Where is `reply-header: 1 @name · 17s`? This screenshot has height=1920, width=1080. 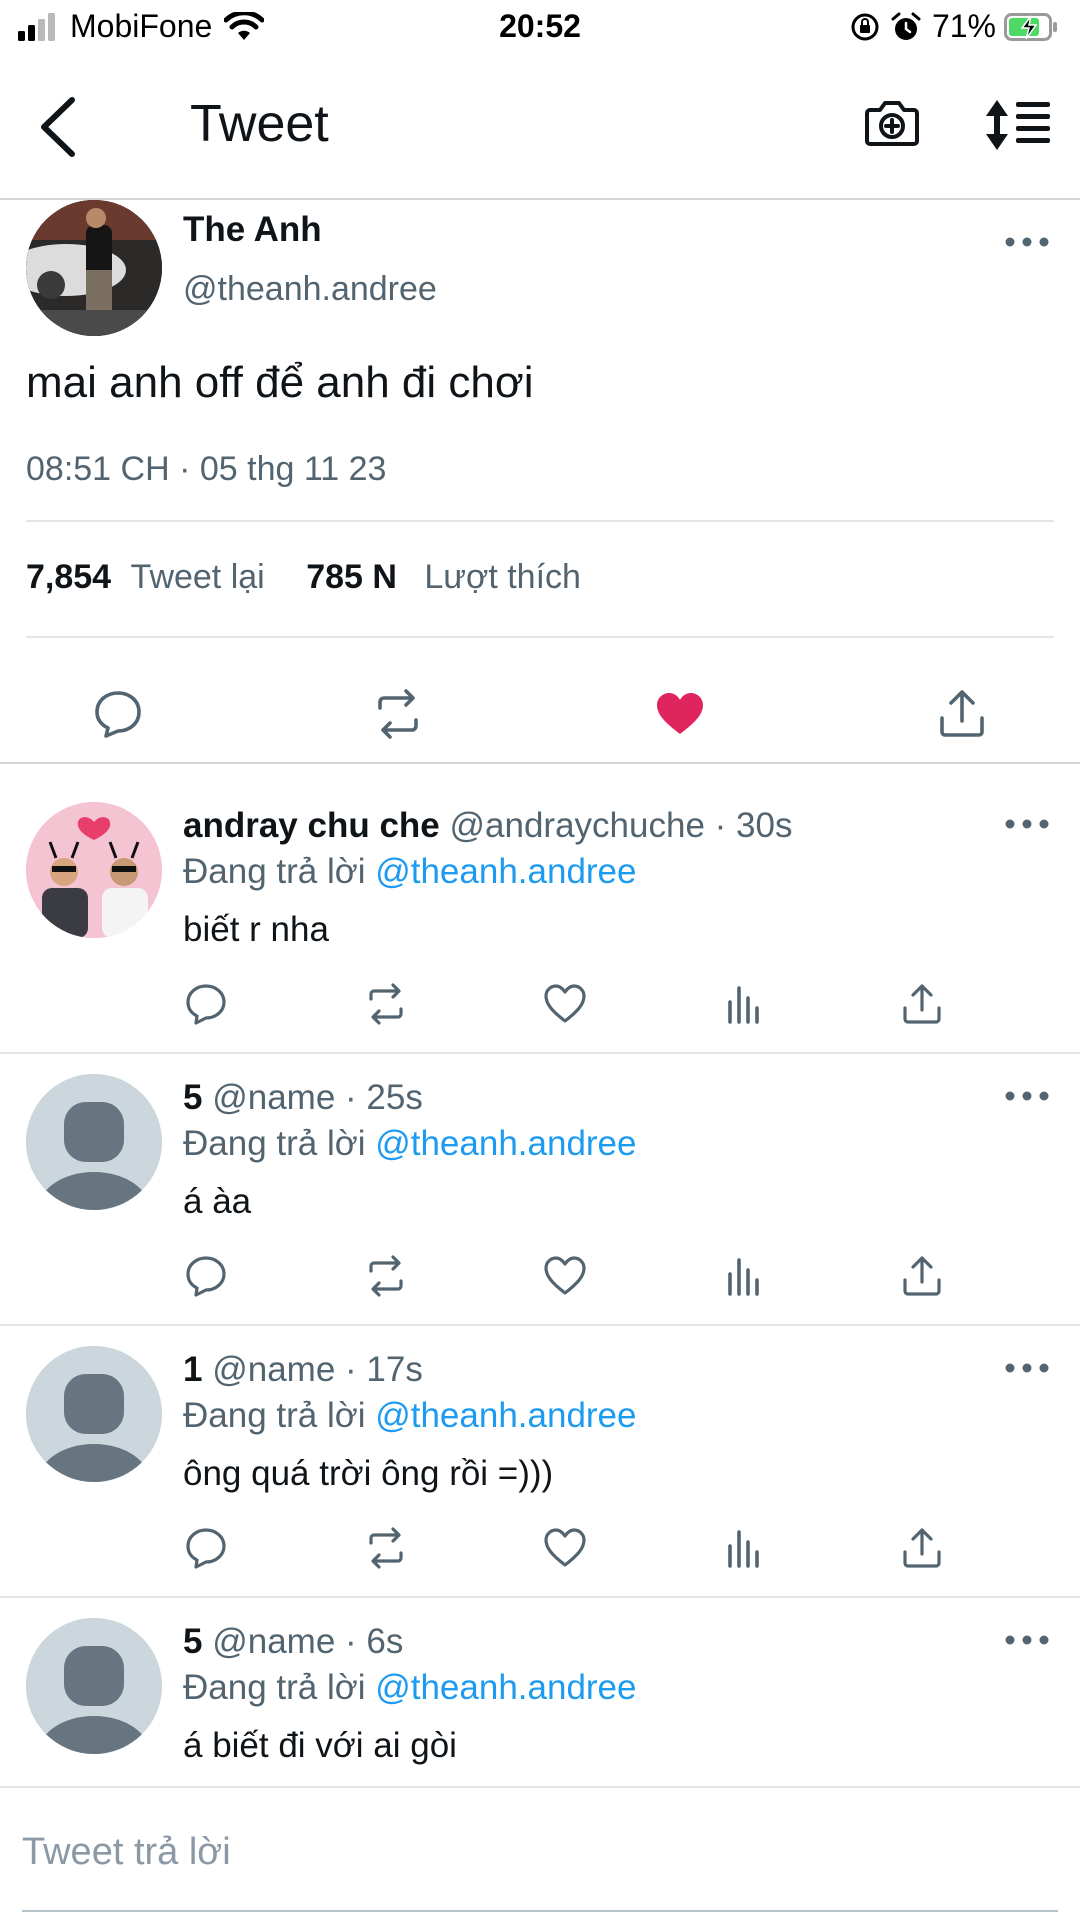 reply-header: 1 @name · 17s is located at coordinates (303, 1370).